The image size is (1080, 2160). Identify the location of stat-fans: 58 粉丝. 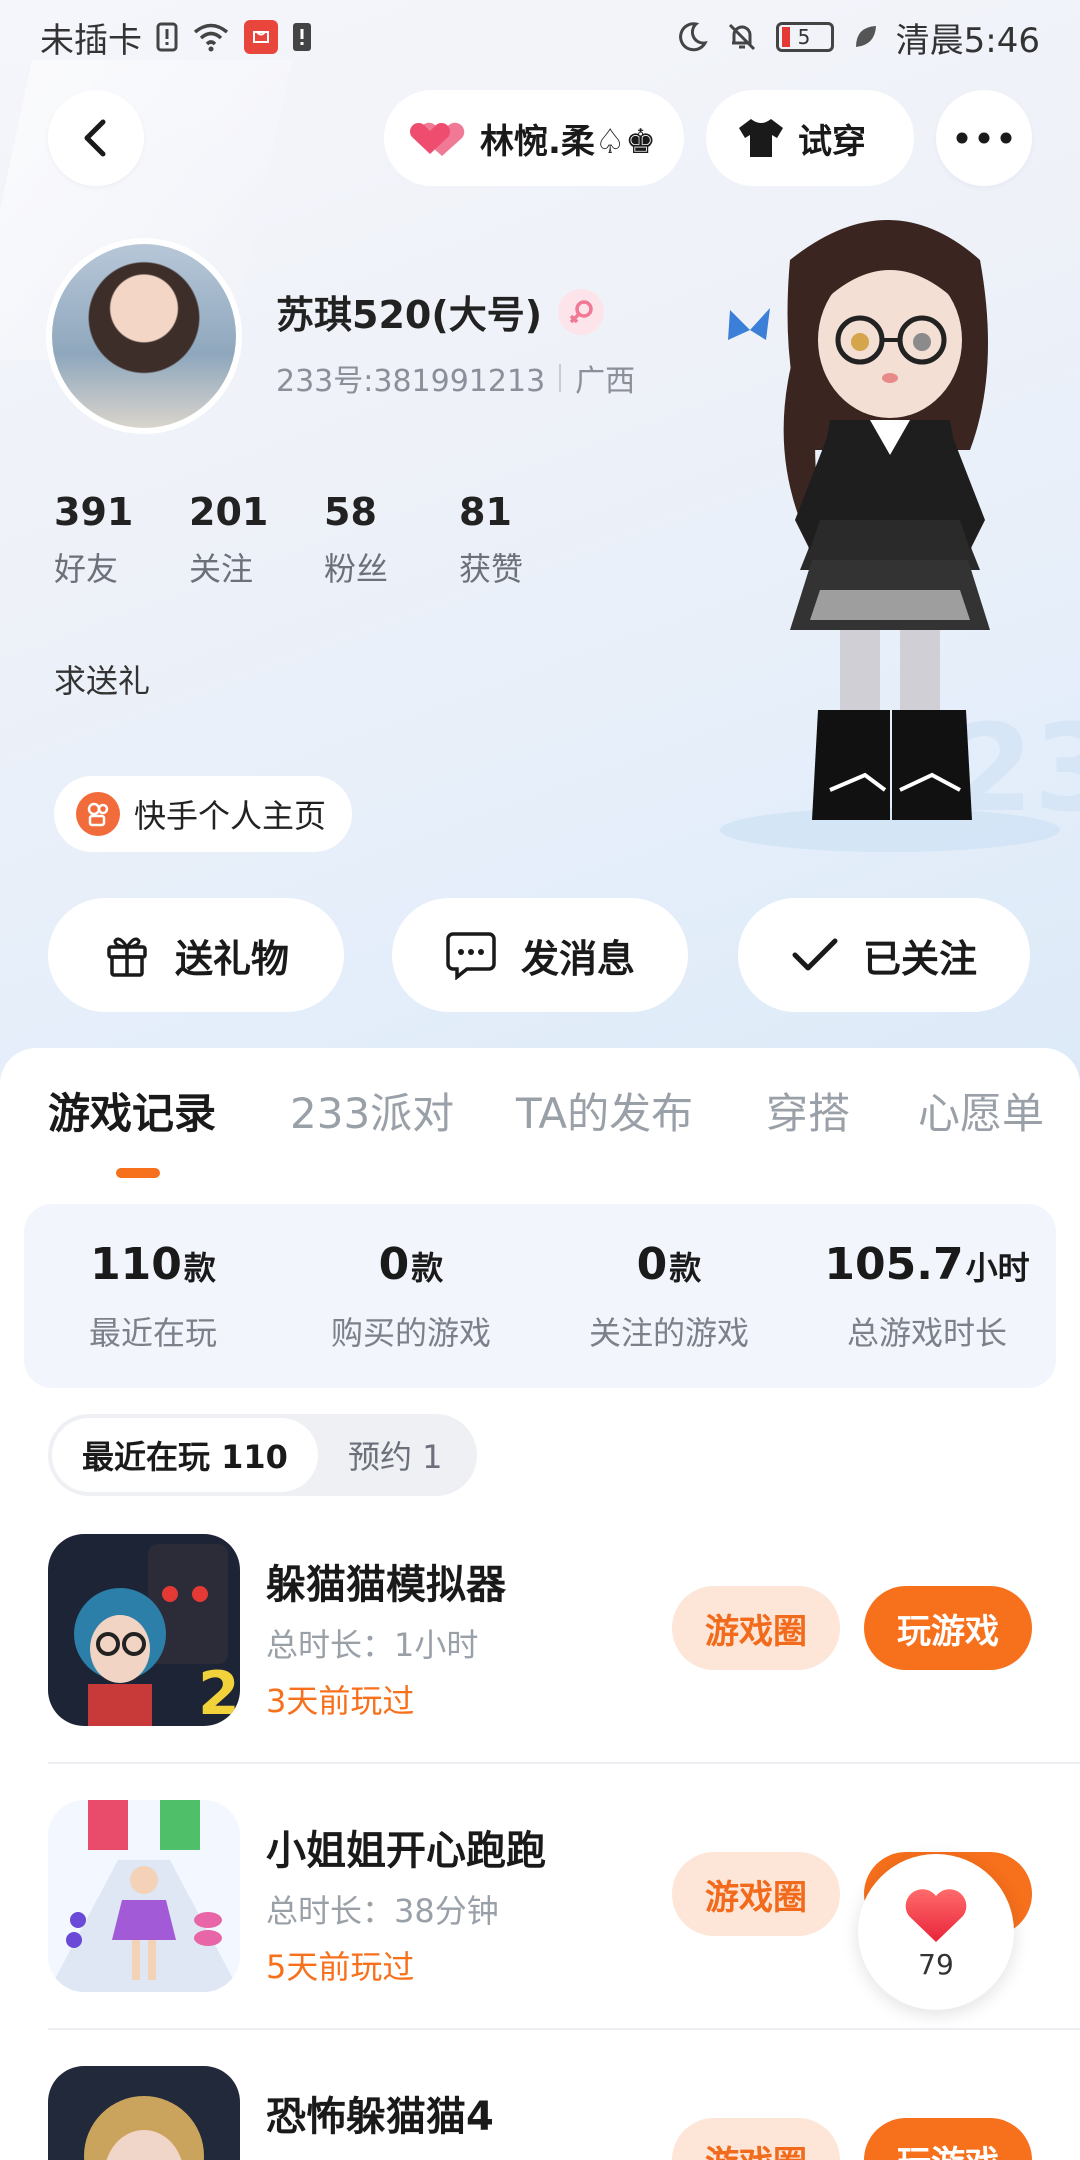
(377, 540).